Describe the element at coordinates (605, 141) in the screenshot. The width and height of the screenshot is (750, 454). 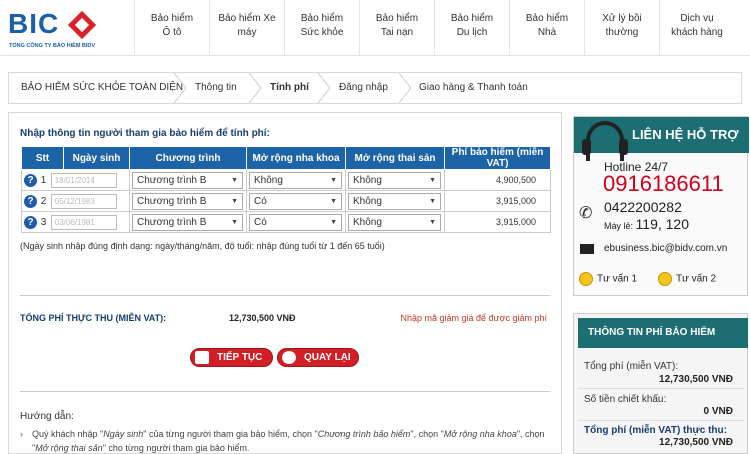
I see `headset-icon` at that location.